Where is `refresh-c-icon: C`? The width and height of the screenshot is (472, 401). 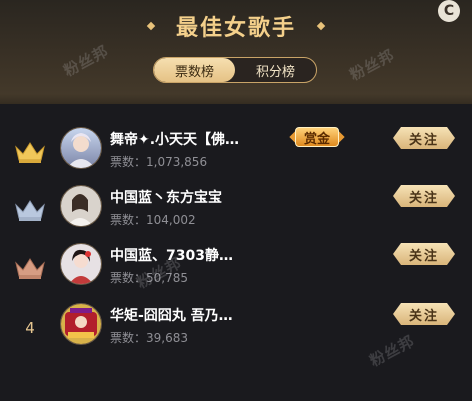 refresh-c-icon: C is located at coordinates (449, 11).